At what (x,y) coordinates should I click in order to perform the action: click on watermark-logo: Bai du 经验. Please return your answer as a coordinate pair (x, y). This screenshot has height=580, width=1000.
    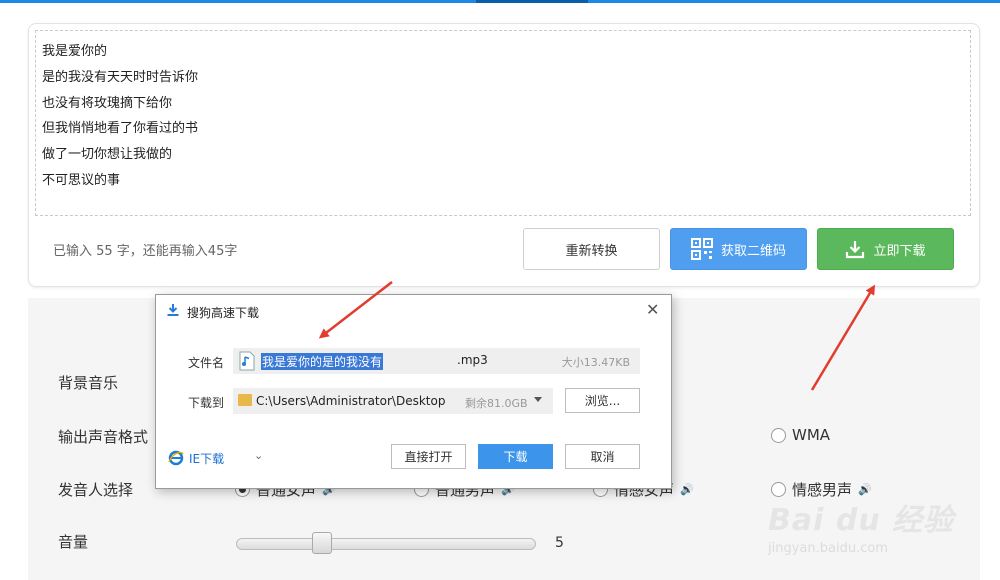
    Looking at the image, I should click on (861, 520).